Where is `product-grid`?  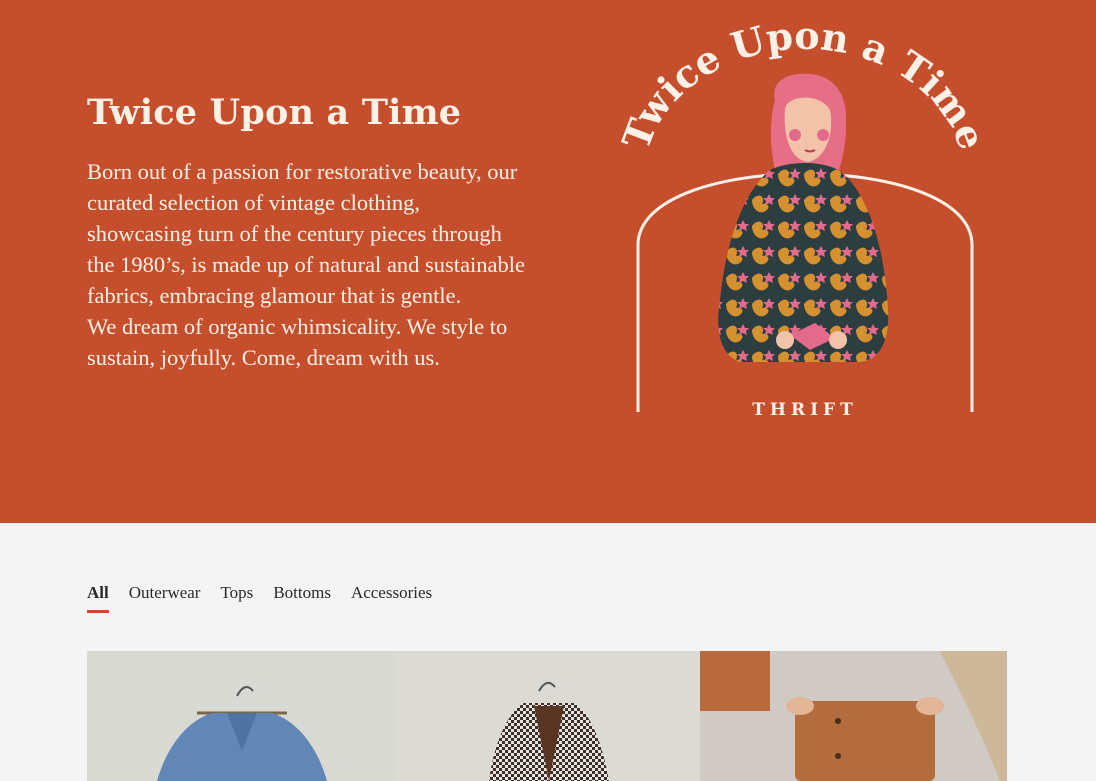 product-grid is located at coordinates (547, 716).